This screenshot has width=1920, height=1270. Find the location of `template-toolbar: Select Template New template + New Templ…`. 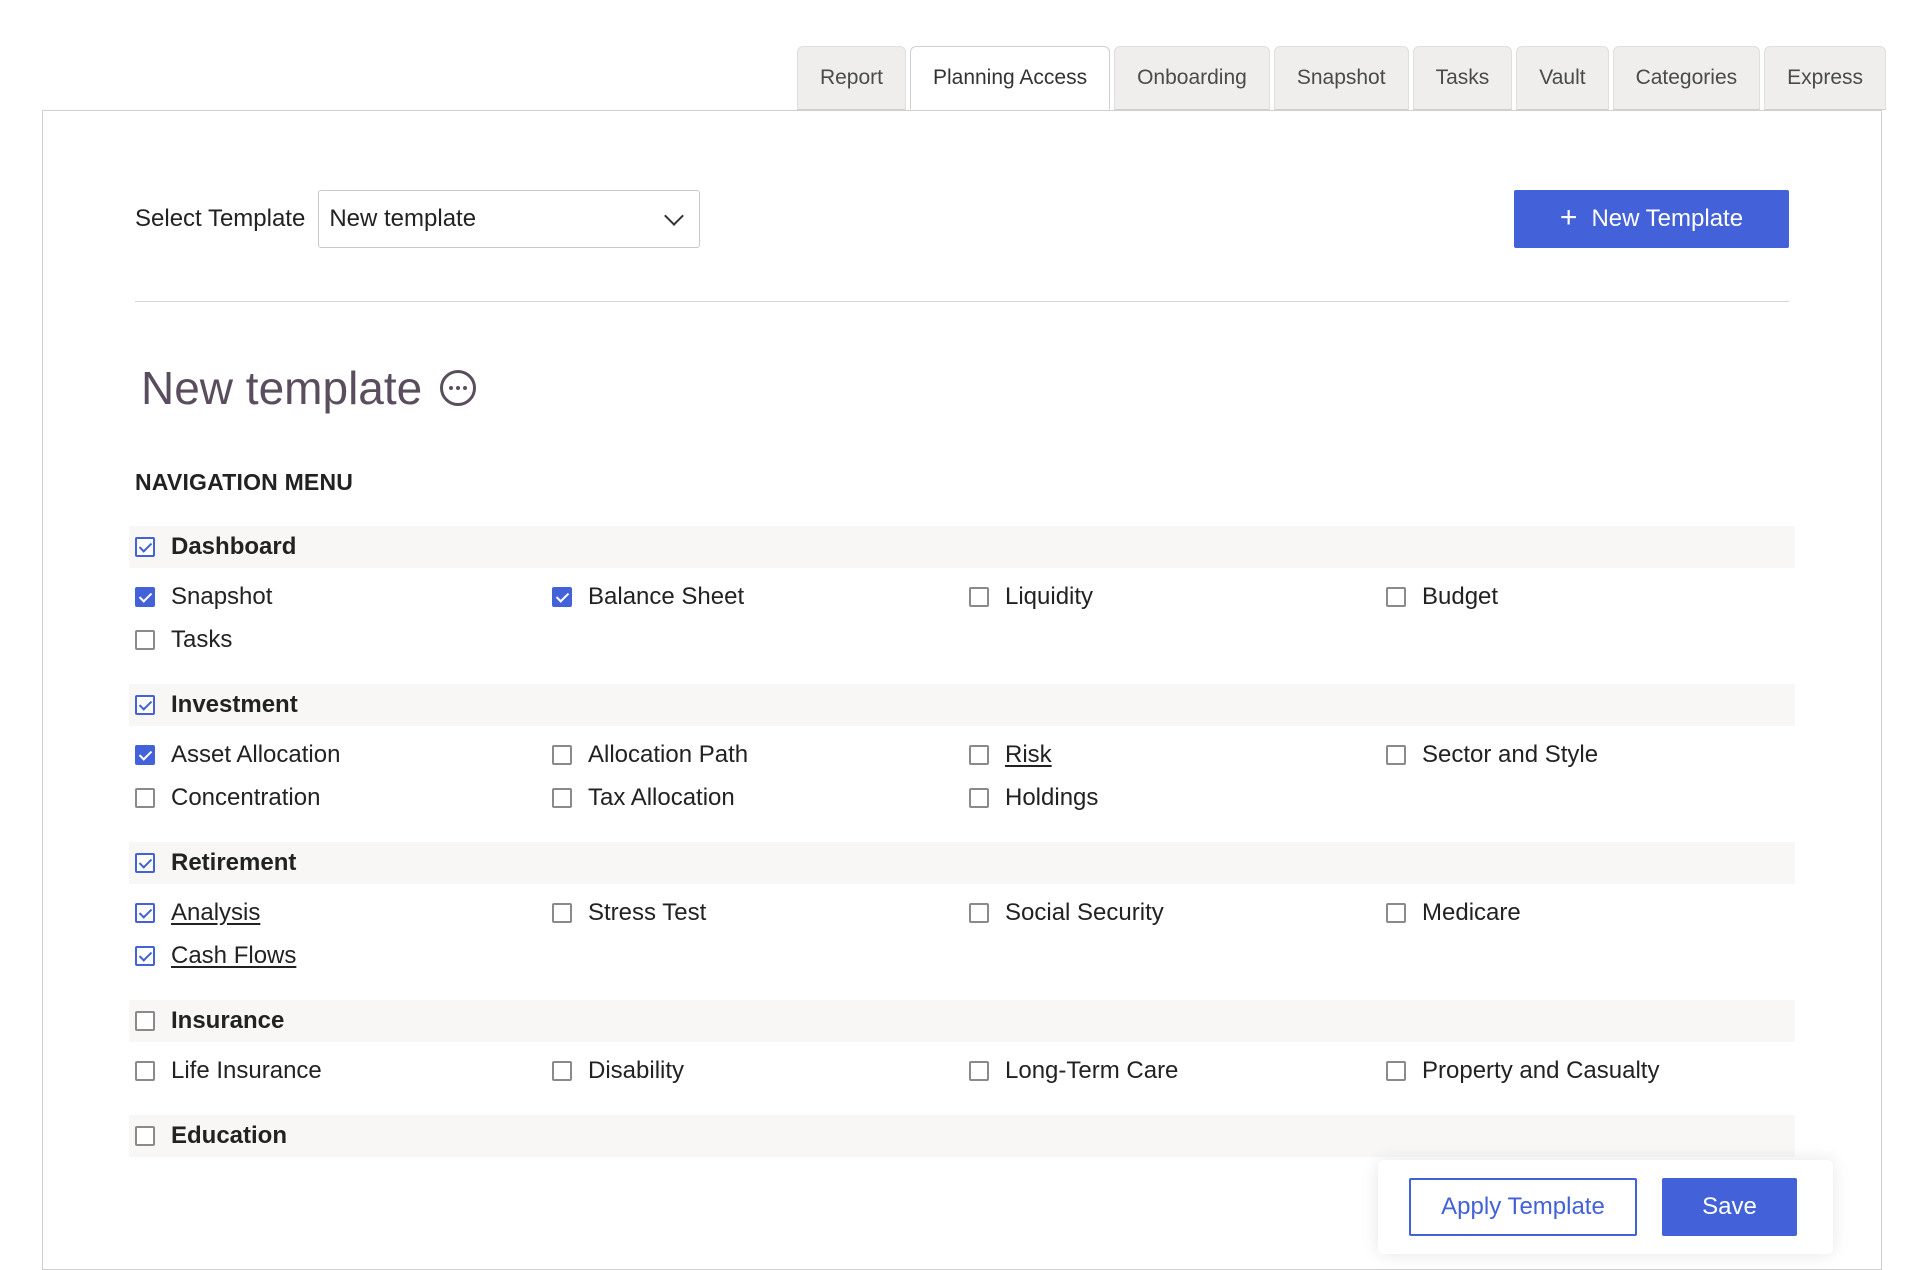

template-toolbar: Select Template New template + New Templ… is located at coordinates (962, 219).